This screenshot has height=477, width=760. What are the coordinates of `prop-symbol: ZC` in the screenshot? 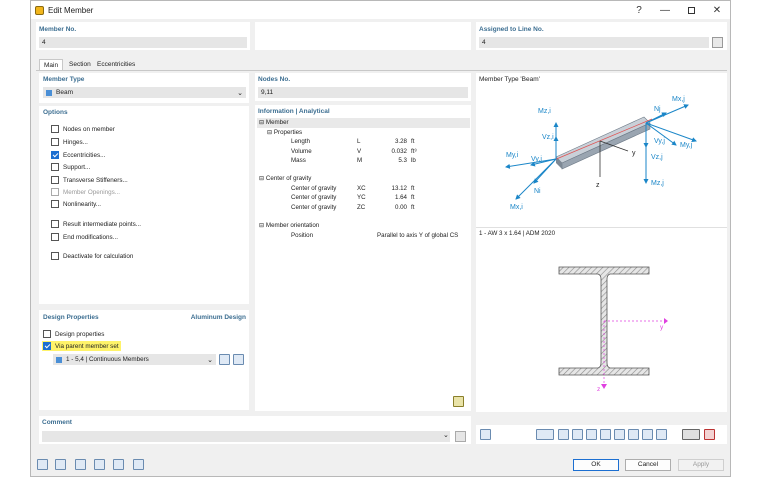 It's located at (361, 207).